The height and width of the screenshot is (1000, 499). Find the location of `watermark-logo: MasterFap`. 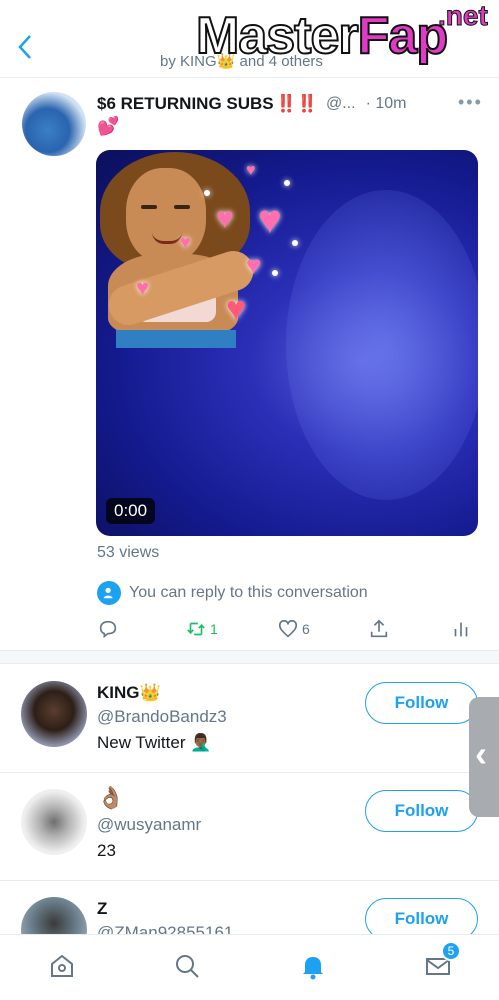

watermark-logo: MasterFap is located at coordinates (322, 36).